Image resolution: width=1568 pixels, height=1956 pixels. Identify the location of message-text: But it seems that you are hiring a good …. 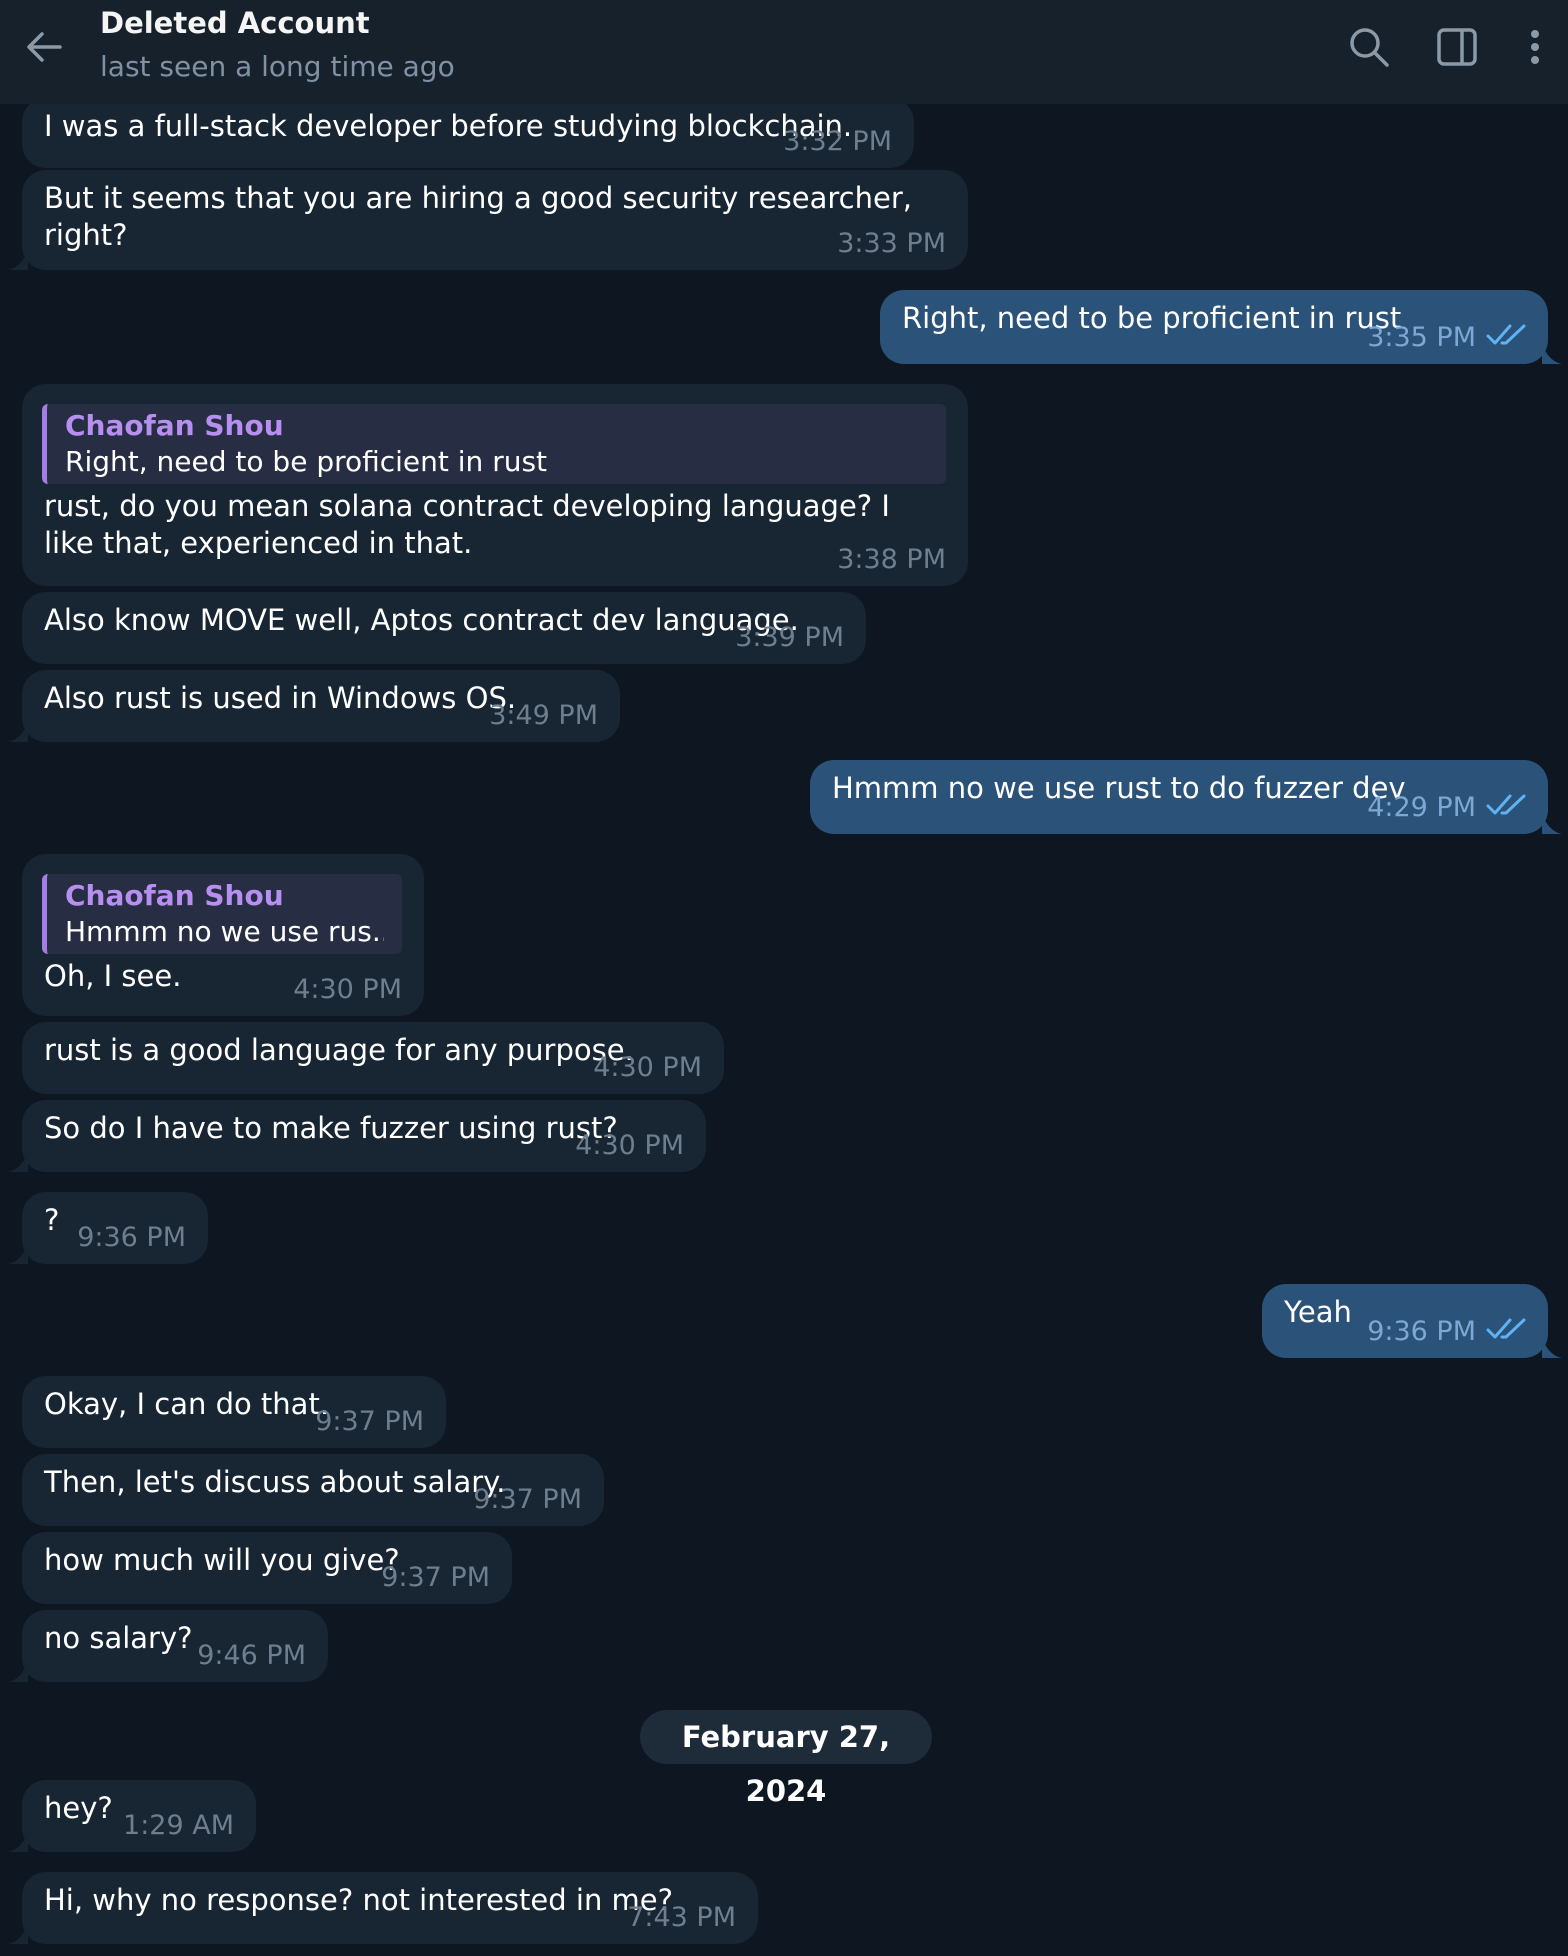
(478, 216).